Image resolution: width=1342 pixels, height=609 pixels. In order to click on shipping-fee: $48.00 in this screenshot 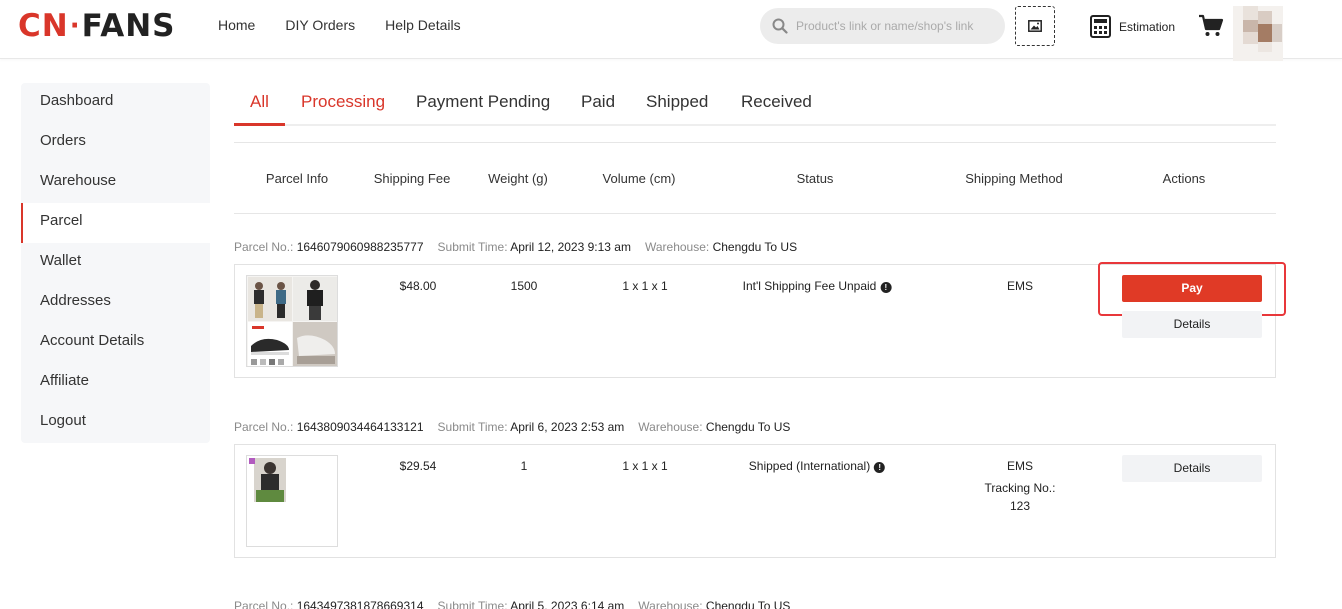, I will do `click(418, 286)`.